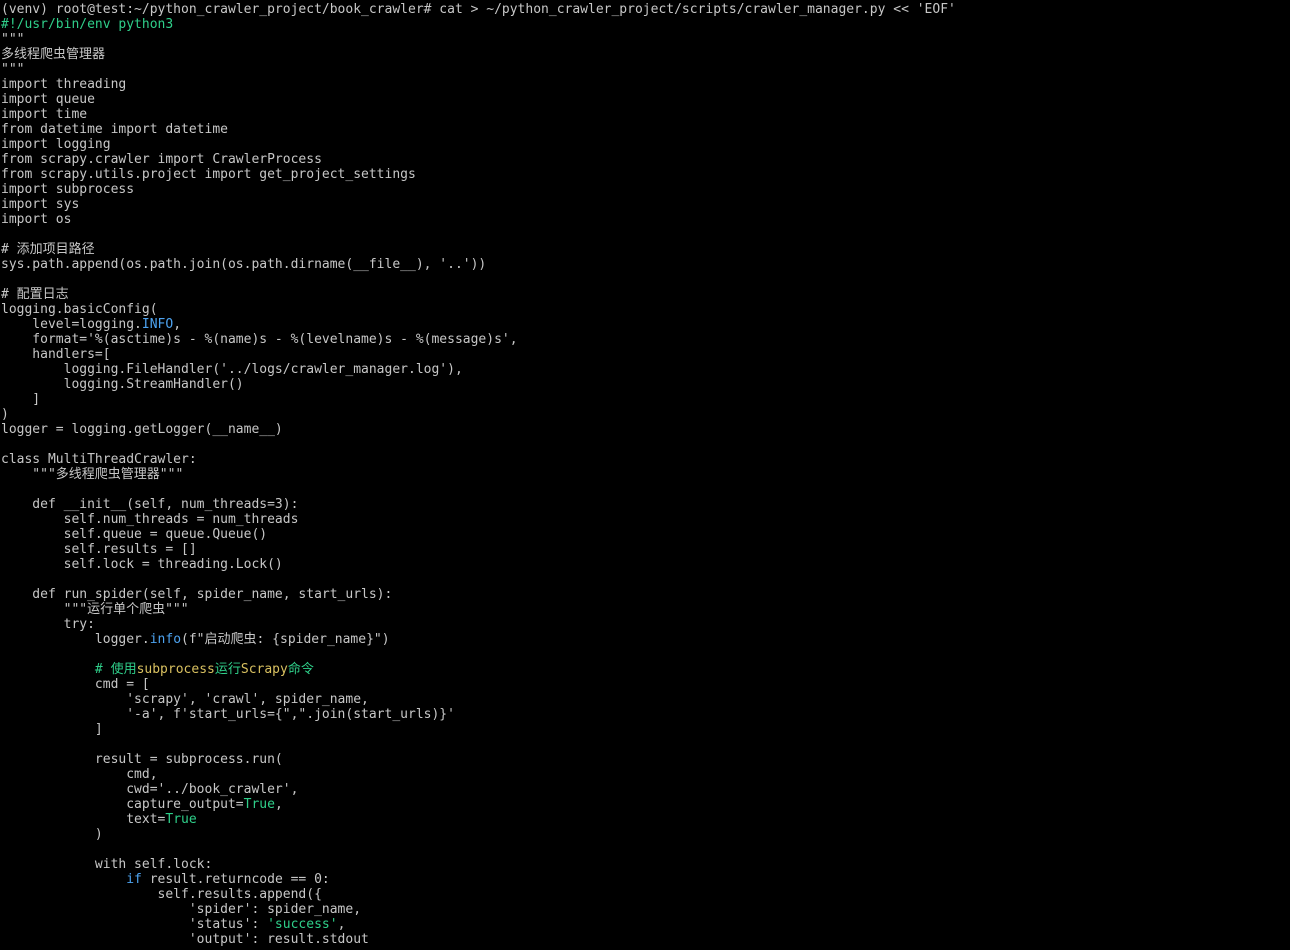  I want to click on code-segment: 'status':, so click(134, 924).